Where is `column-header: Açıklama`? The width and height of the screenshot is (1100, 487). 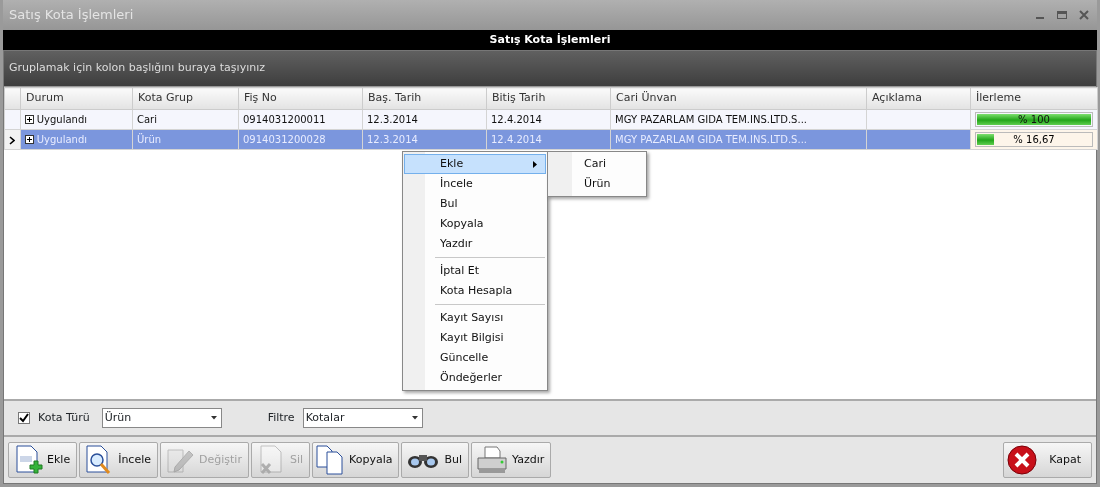
column-header: Açıklama is located at coordinates (918, 98).